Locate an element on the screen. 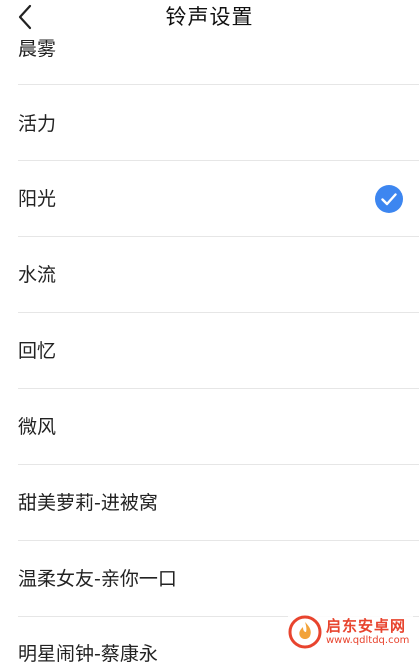 The height and width of the screenshot is (667, 419). ringtone-label: 温柔女友-亲你一口 is located at coordinates (97, 579).